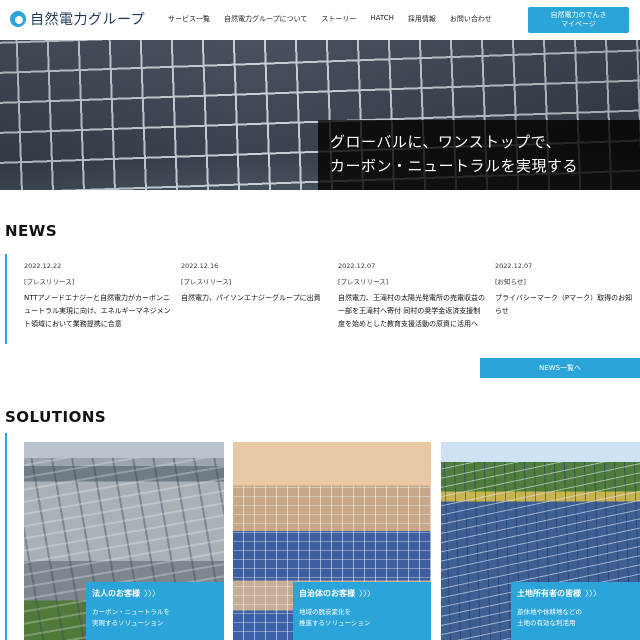 Image resolution: width=640 pixels, height=640 pixels. I want to click on solution-card-landowner: 土地所有者の皆様 〉〉〉 遊休地や休耕地などの 土地の有効な利活用, so click(540, 541).